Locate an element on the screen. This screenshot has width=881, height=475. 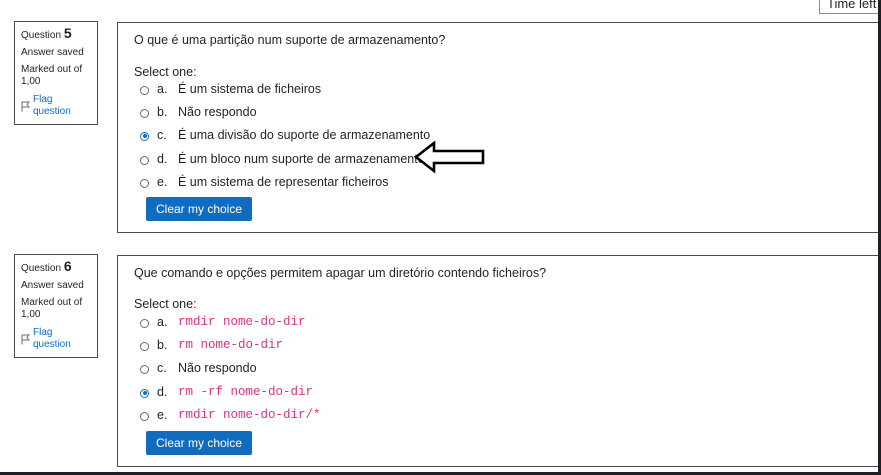
question-status-6: Answer saved is located at coordinates (52, 285).